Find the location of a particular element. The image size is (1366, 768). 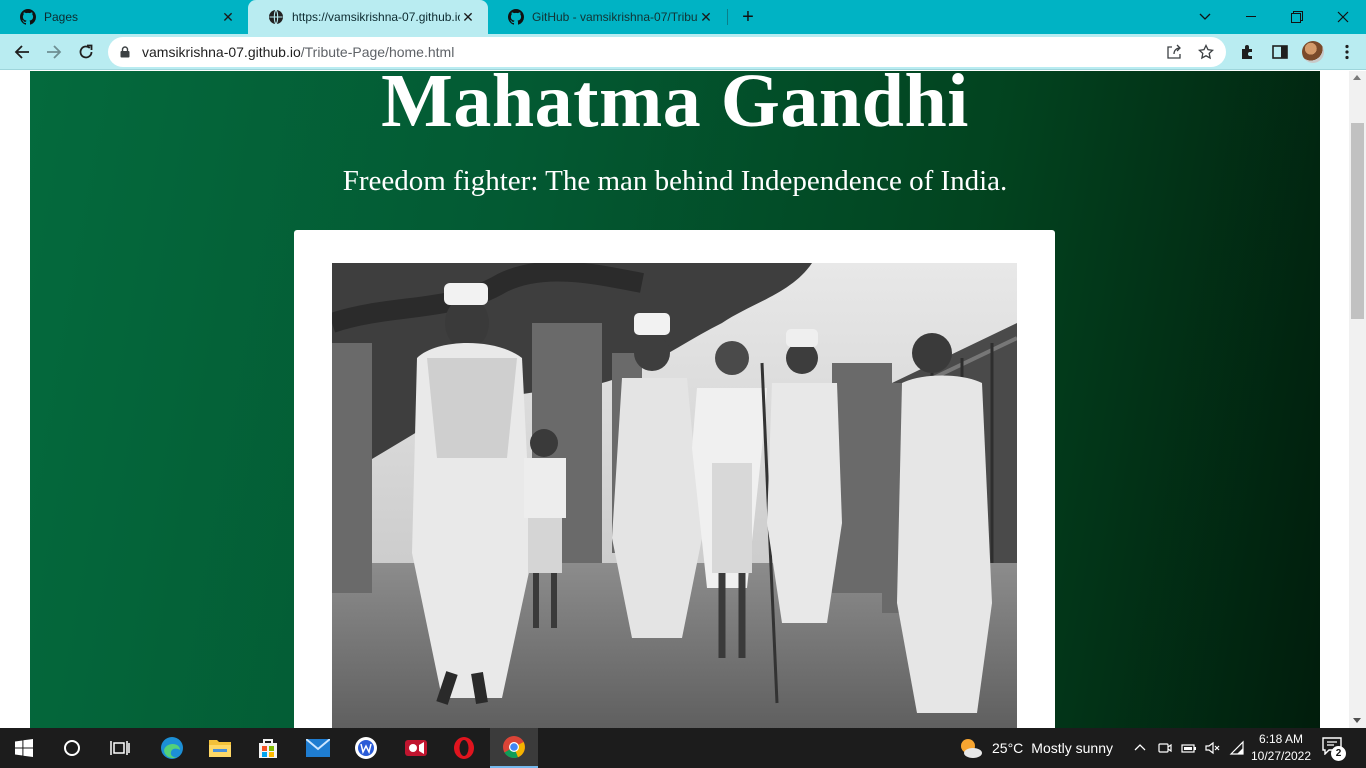

chevron-down-icon is located at coordinates (1205, 16).